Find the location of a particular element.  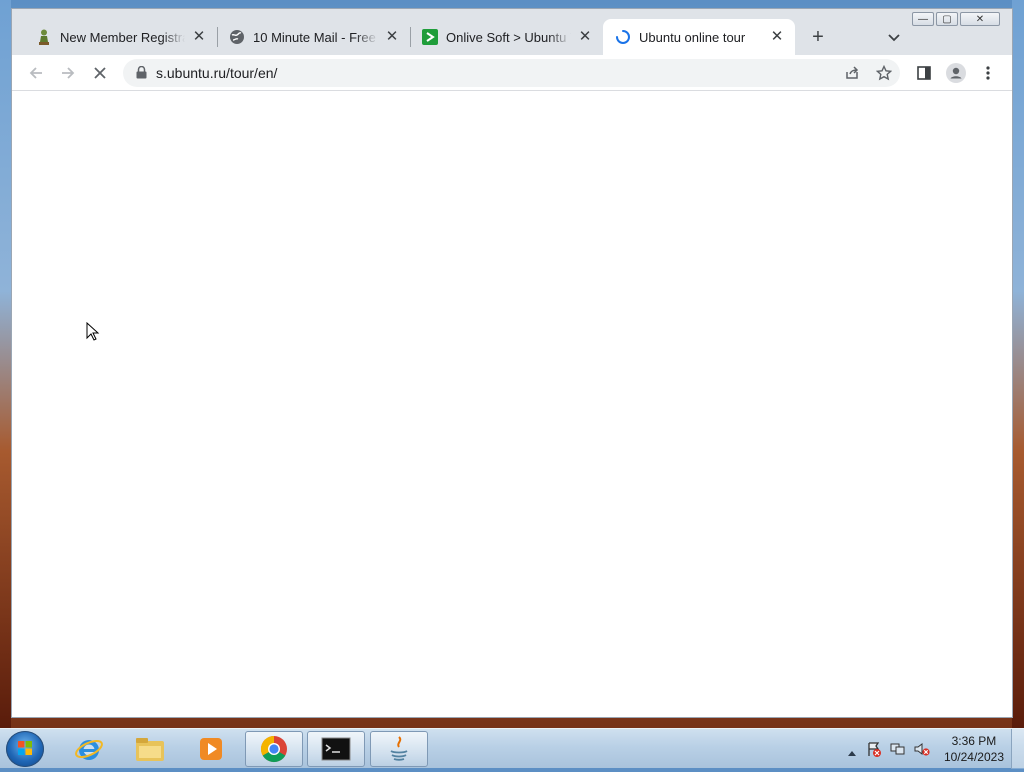

mouse-cursor-icon is located at coordinates (93, 334).